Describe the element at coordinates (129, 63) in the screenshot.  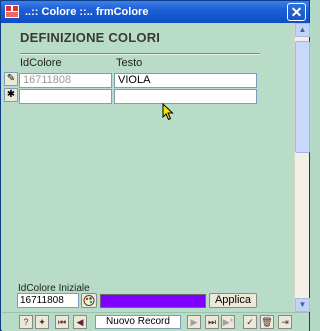
I see `column-header-testo: Testo` at that location.